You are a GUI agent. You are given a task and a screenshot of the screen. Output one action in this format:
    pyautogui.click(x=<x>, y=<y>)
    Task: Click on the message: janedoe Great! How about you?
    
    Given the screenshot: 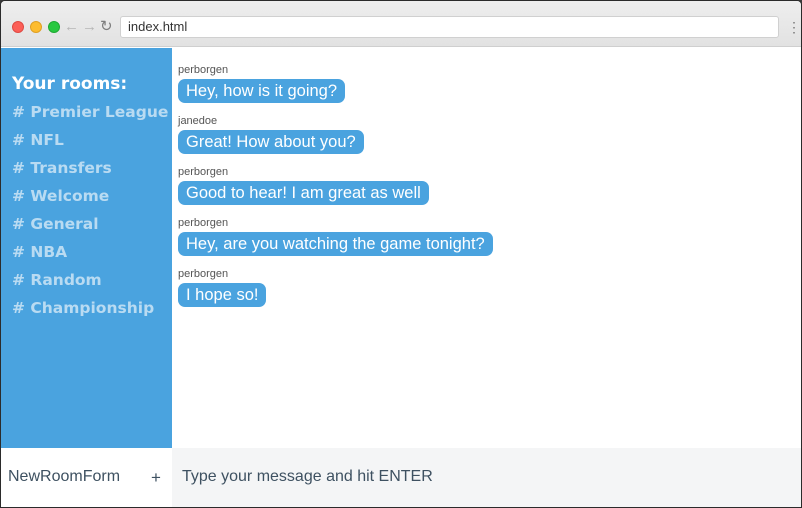 What is the action you would take?
    pyautogui.click(x=489, y=139)
    